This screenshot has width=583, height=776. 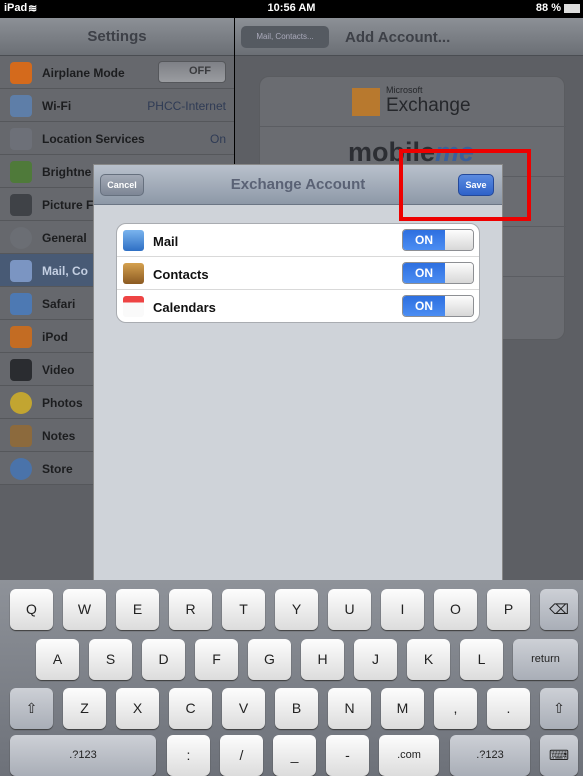 I want to click on row-label: Mail, Co, so click(x=65, y=271).